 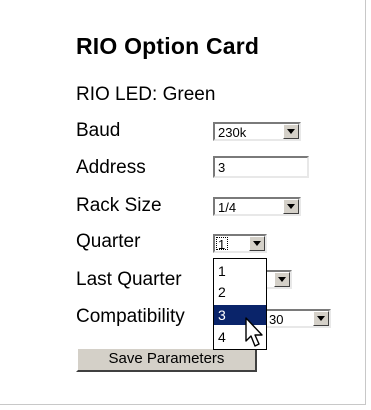 What do you see at coordinates (117, 94) in the screenshot?
I see `rio-led-label: RIO LED:` at bounding box center [117, 94].